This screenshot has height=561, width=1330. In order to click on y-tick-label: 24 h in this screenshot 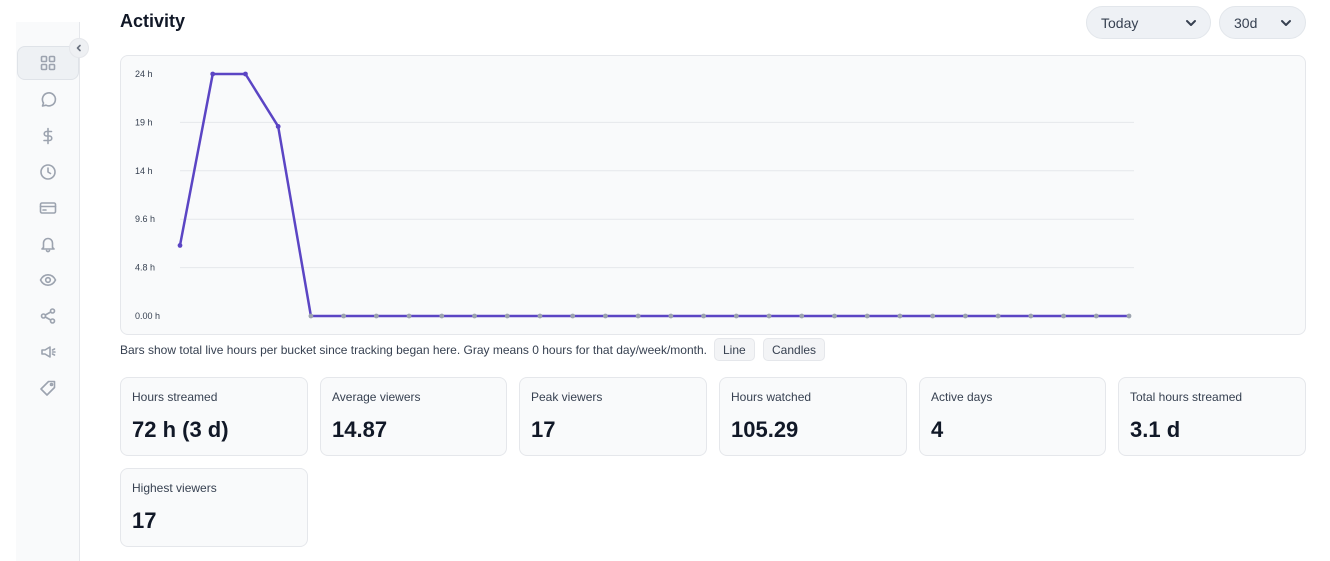, I will do `click(144, 74)`.